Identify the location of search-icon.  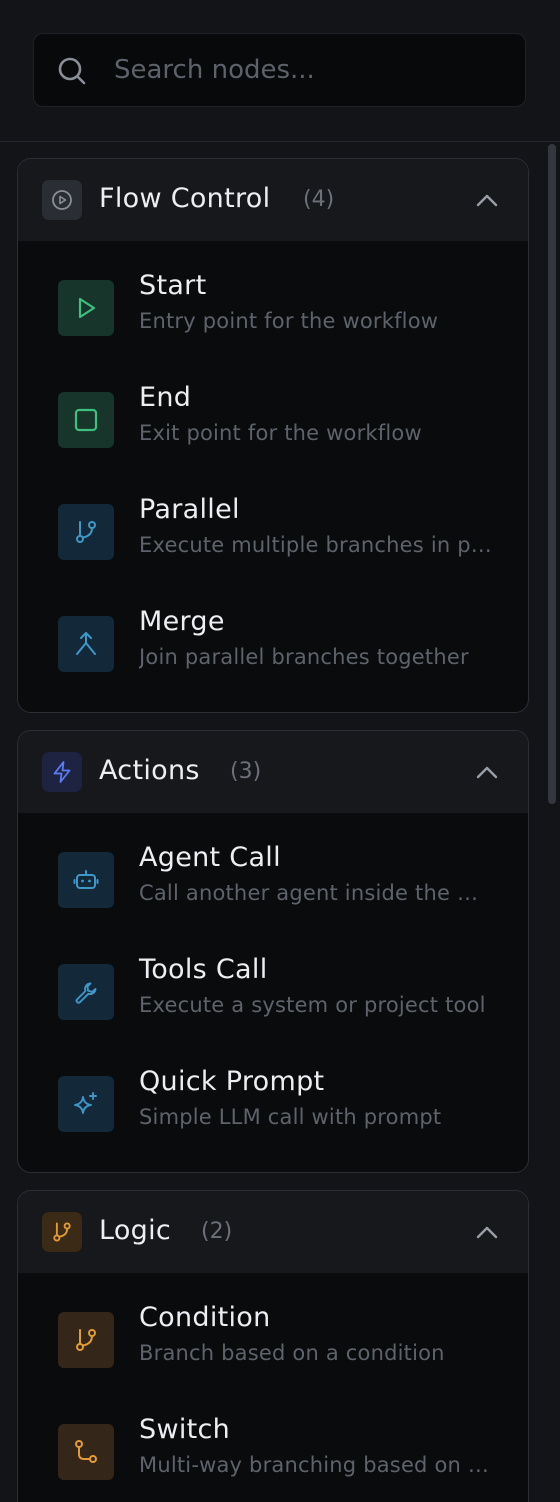
(72, 71).